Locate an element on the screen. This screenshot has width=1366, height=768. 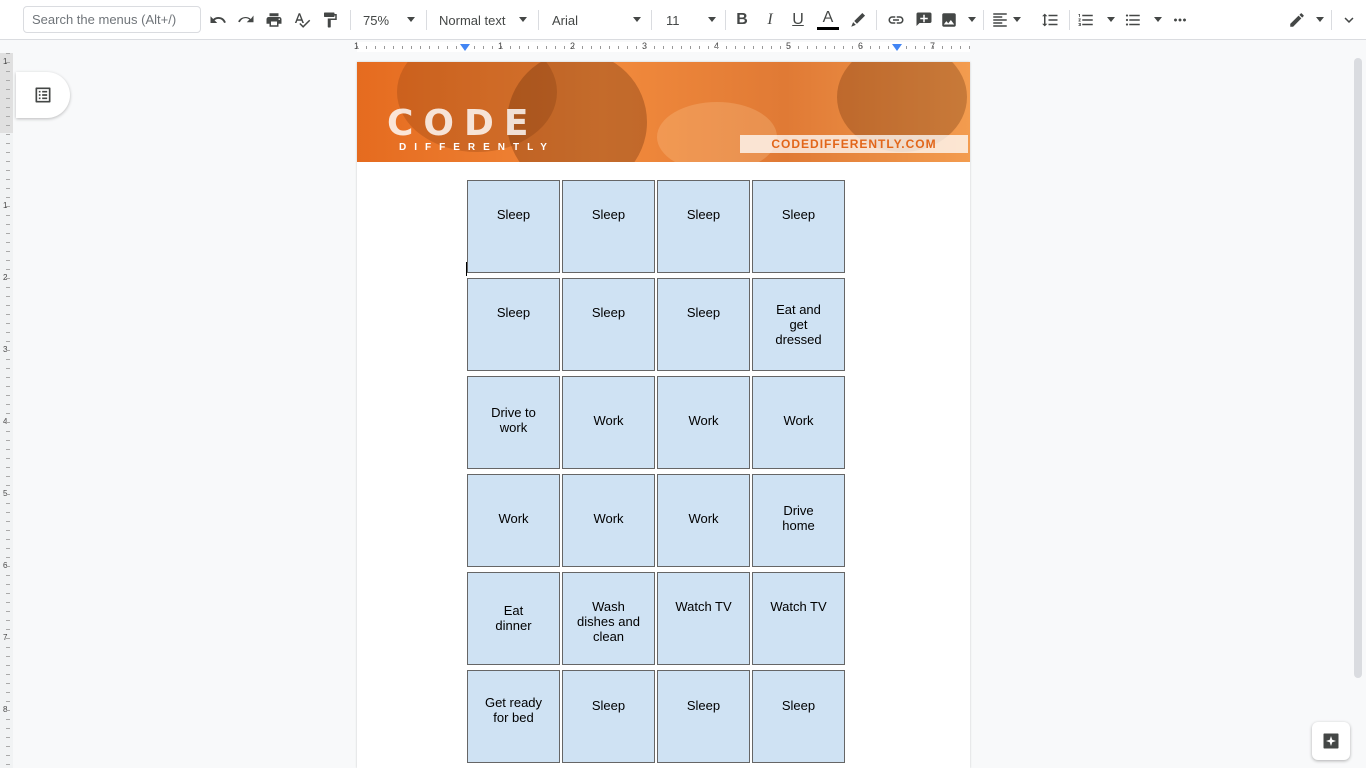
font-family-select: Arial is located at coordinates (596, 20).